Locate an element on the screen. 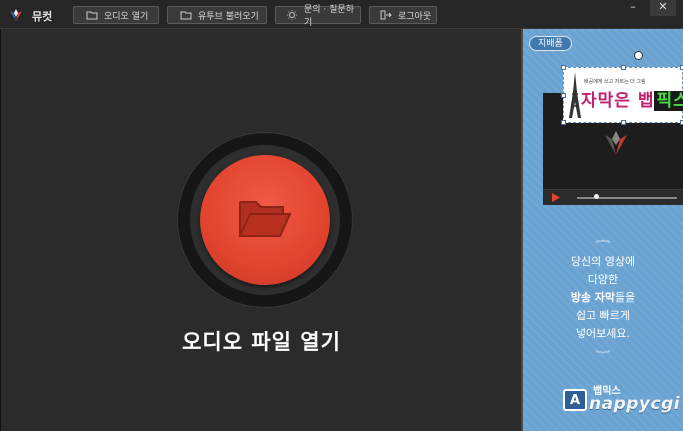 This screenshot has height=431, width=683. open-audio-file-button is located at coordinates (265, 220).